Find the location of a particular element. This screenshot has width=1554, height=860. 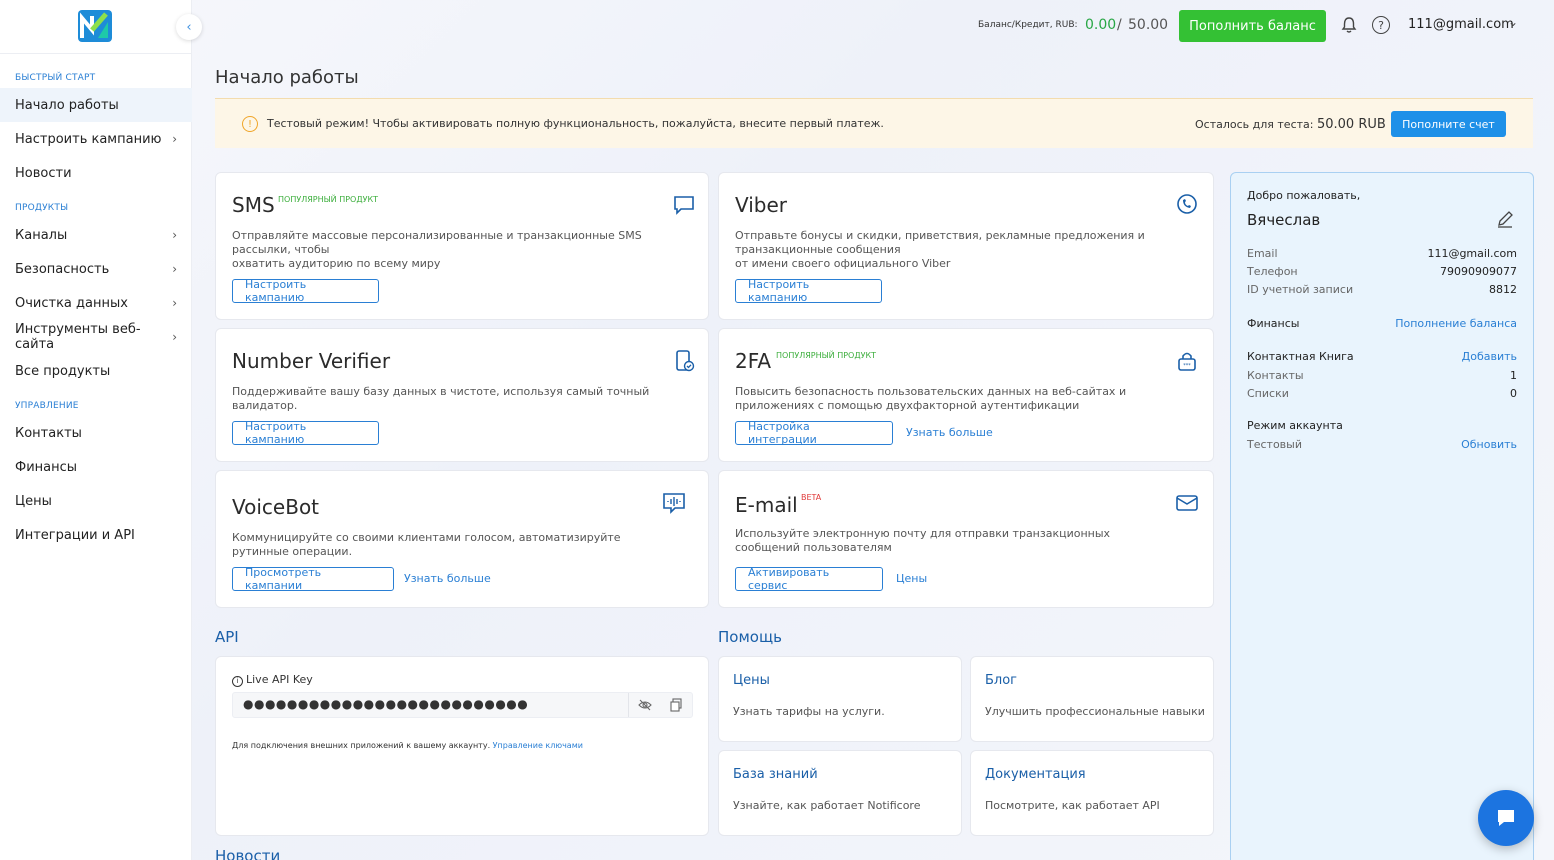

logo is located at coordinates (95, 26).